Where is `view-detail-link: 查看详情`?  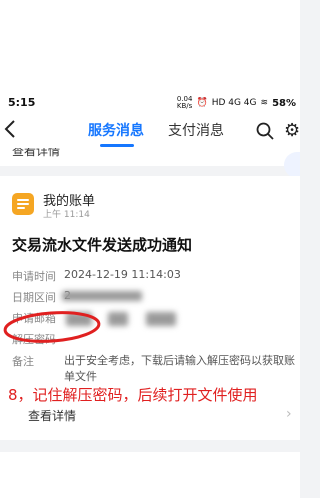 view-detail-link: 查看详情 is located at coordinates (52, 415).